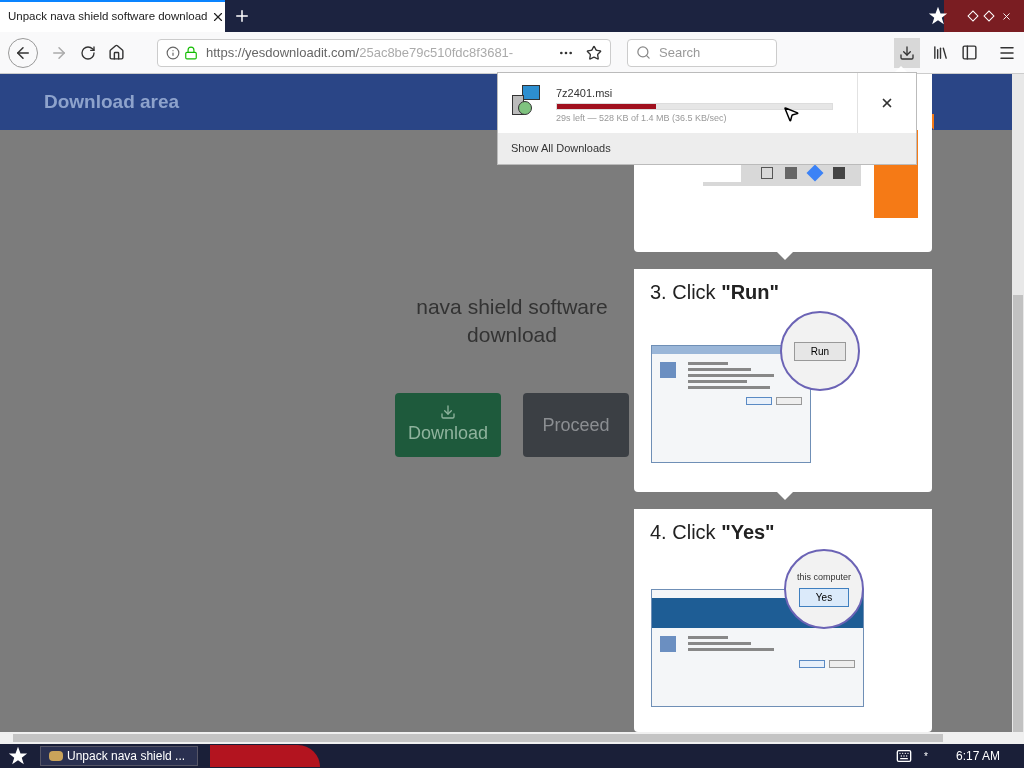 The image size is (1024, 768). Describe the element at coordinates (512, 321) in the screenshot. I see `page-title: nava shield software download` at that location.